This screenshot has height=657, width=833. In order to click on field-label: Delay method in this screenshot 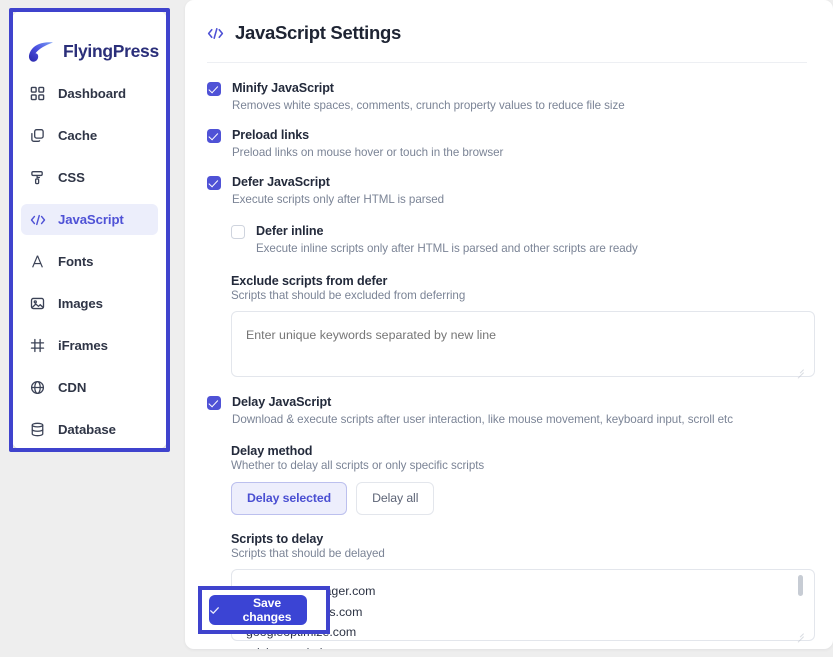, I will do `click(272, 451)`.